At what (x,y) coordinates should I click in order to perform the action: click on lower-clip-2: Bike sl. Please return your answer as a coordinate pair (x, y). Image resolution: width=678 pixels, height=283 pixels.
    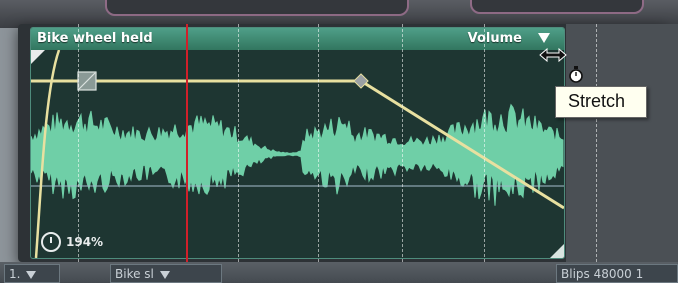
    Looking at the image, I should click on (166, 273).